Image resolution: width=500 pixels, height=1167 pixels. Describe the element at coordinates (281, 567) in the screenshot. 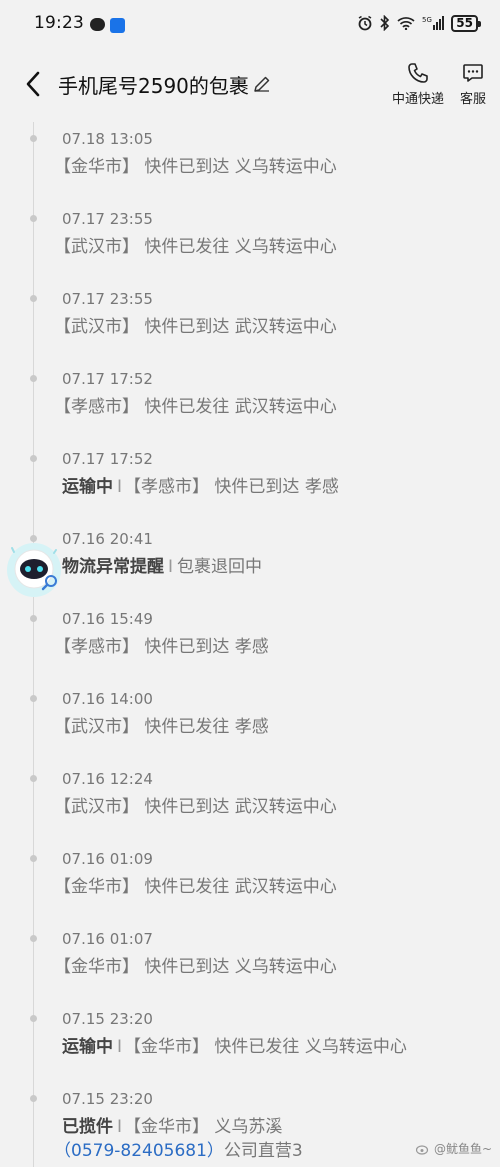

I see `event-description: 物流异常提醒 I 包裹退回中` at that location.